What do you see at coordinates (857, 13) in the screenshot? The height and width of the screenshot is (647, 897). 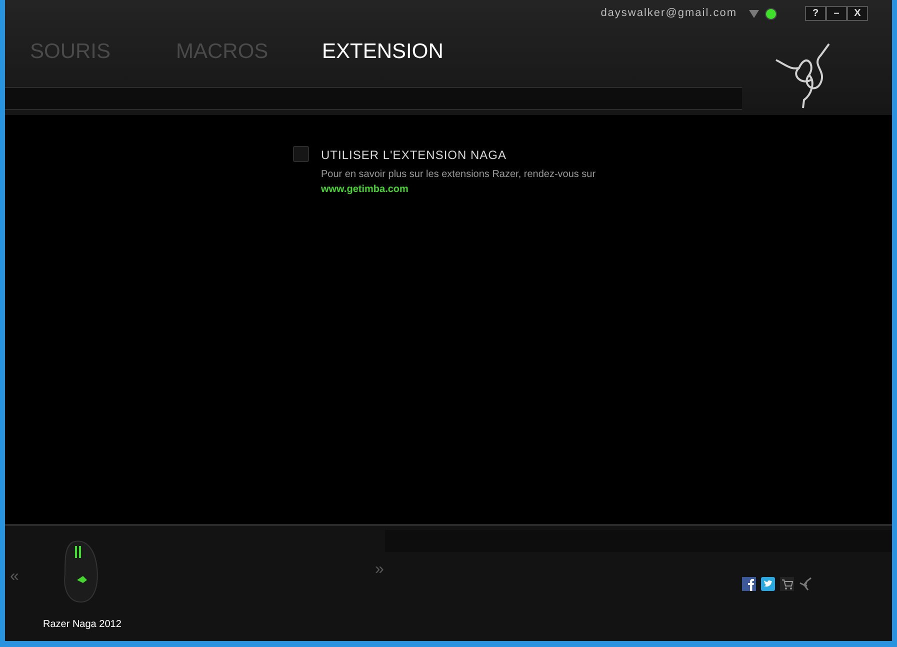 I see `close-button: X` at bounding box center [857, 13].